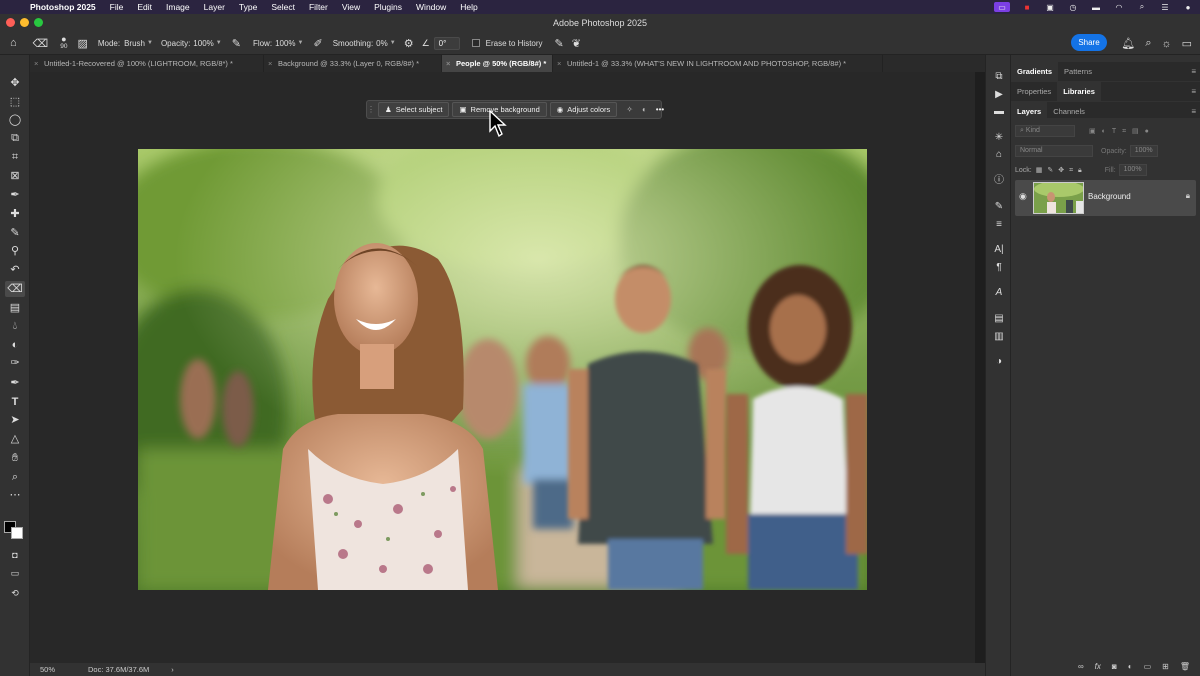  Describe the element at coordinates (15, 345) in the screenshot. I see `dodge-tool-icon: ◐` at that location.